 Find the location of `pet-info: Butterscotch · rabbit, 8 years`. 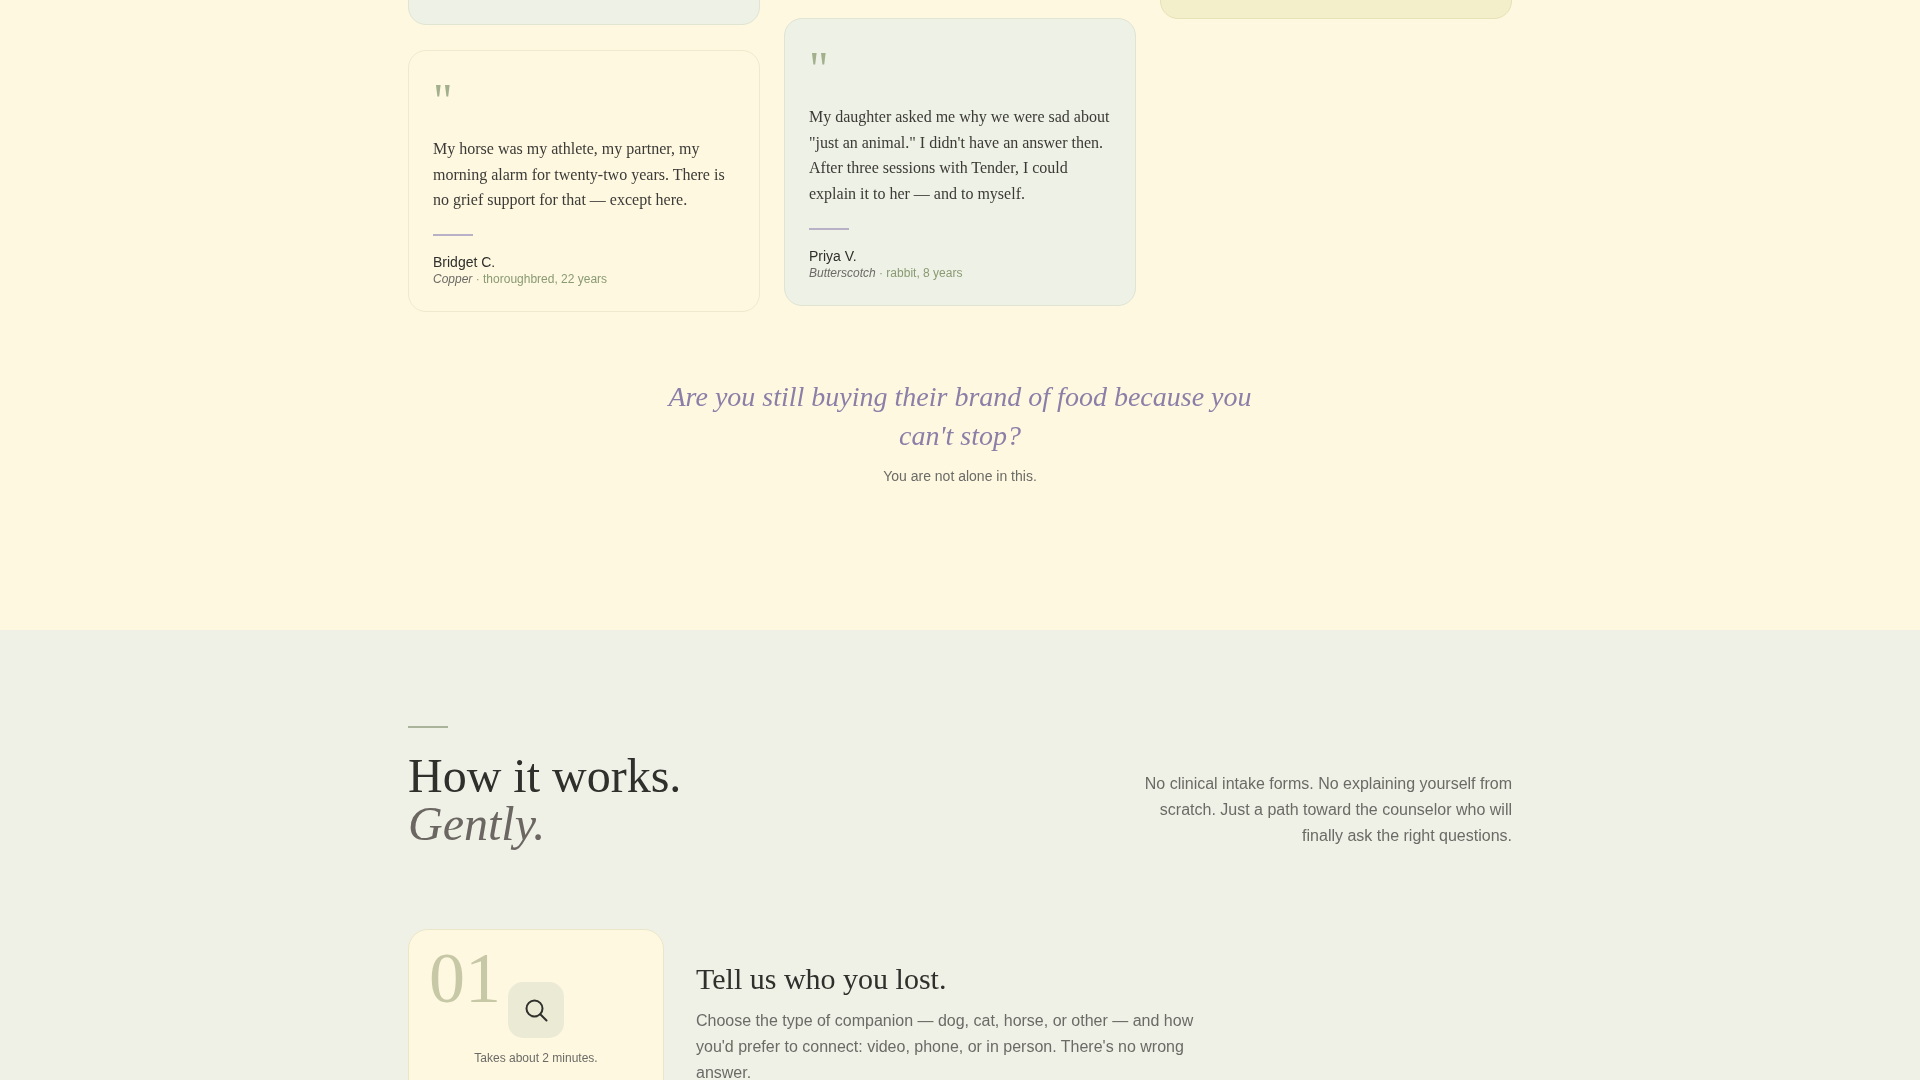

pet-info: Butterscotch · rabbit, 8 years is located at coordinates (886, 272).